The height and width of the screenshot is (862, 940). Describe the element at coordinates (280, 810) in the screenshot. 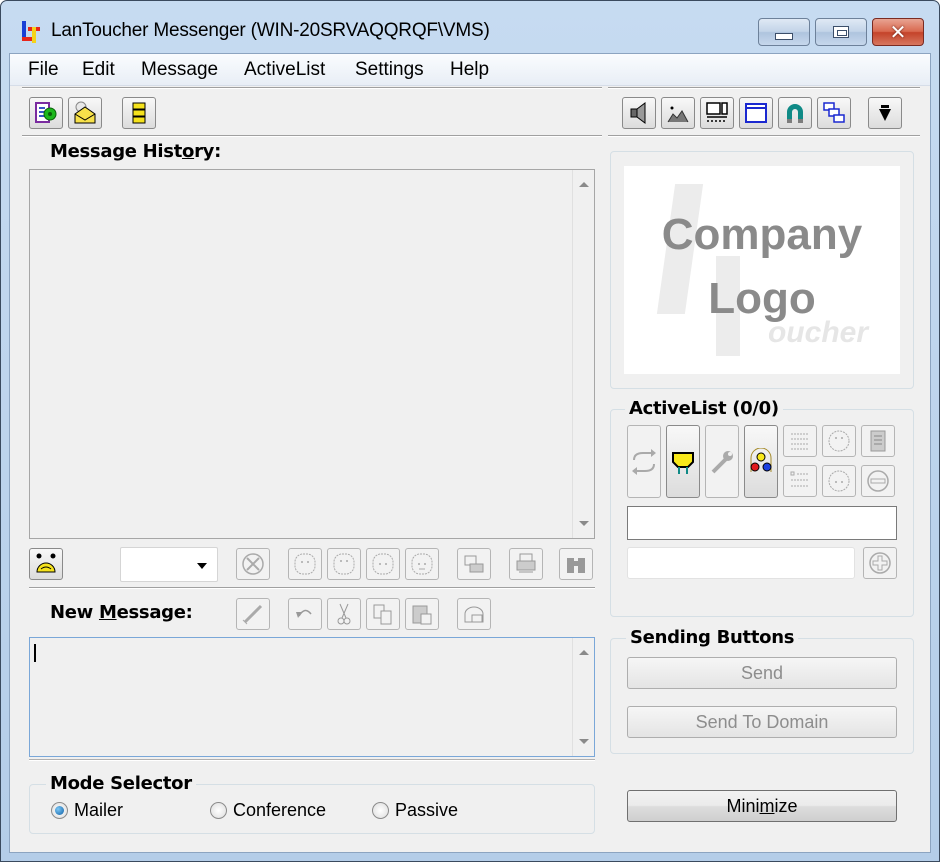

I see `mode-conference-label: Conference` at that location.